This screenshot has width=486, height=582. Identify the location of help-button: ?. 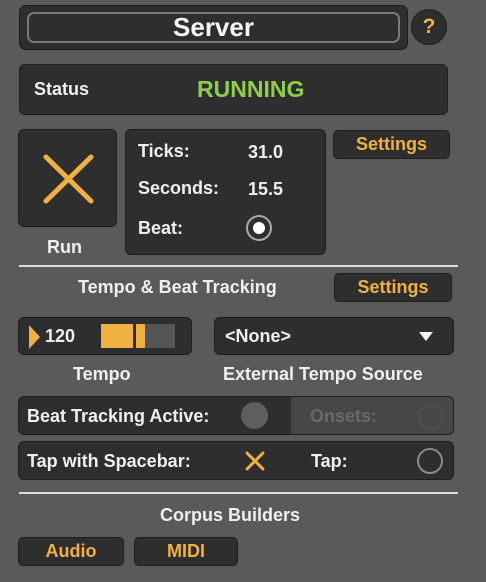
(429, 27).